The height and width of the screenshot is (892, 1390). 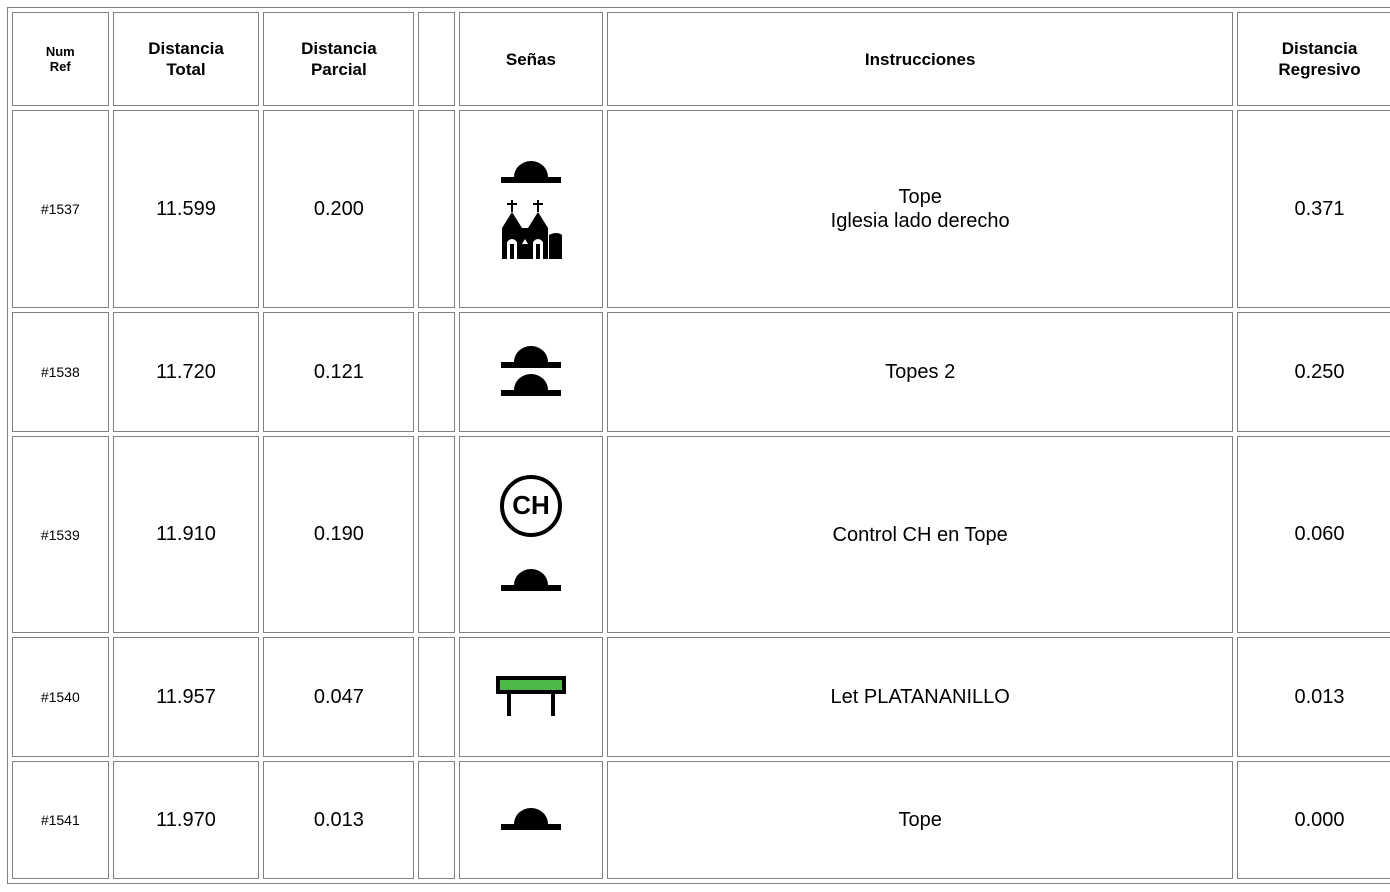 I want to click on double-speed-bump-icon, so click(x=530, y=371).